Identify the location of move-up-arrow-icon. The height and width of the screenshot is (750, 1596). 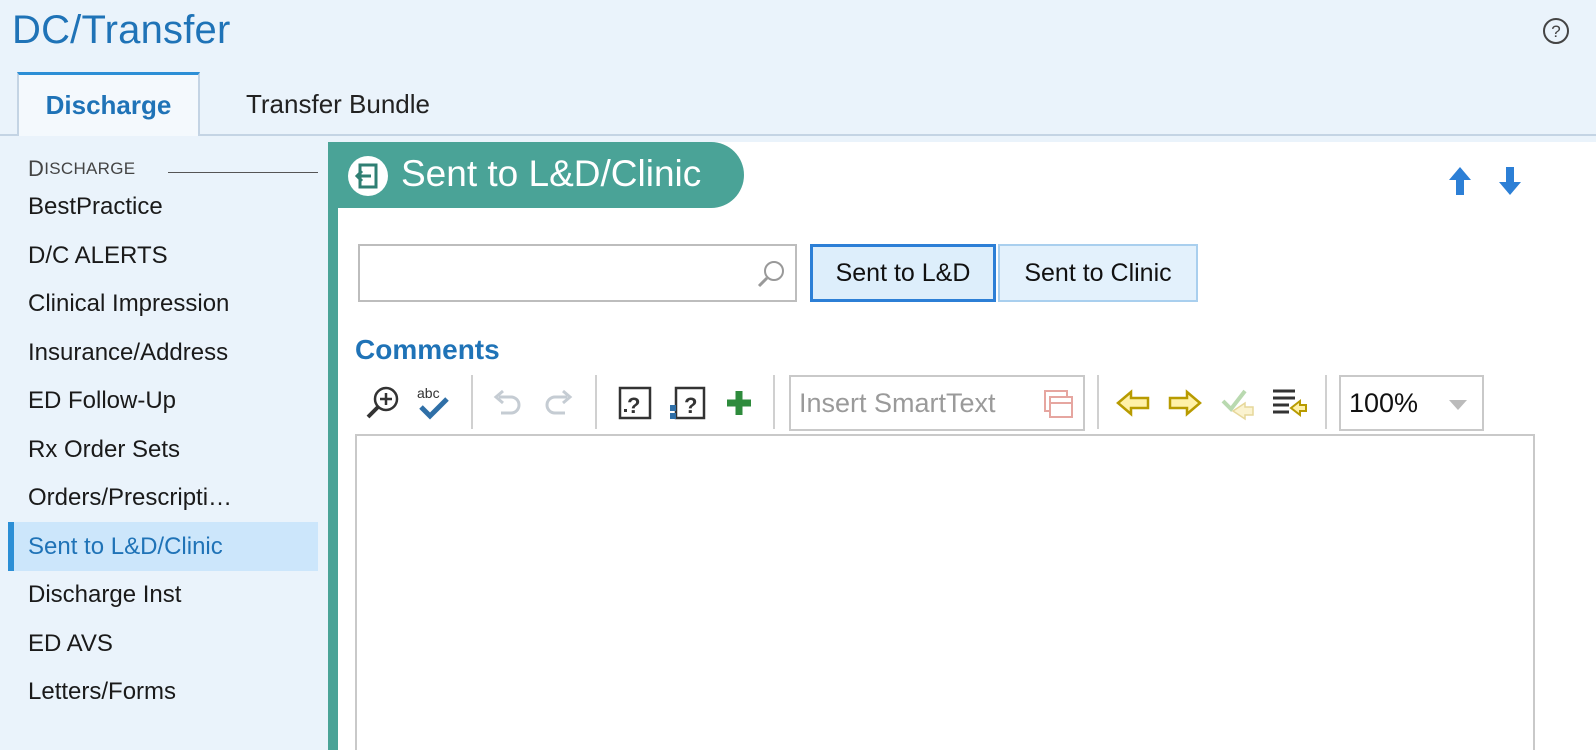
(1460, 181).